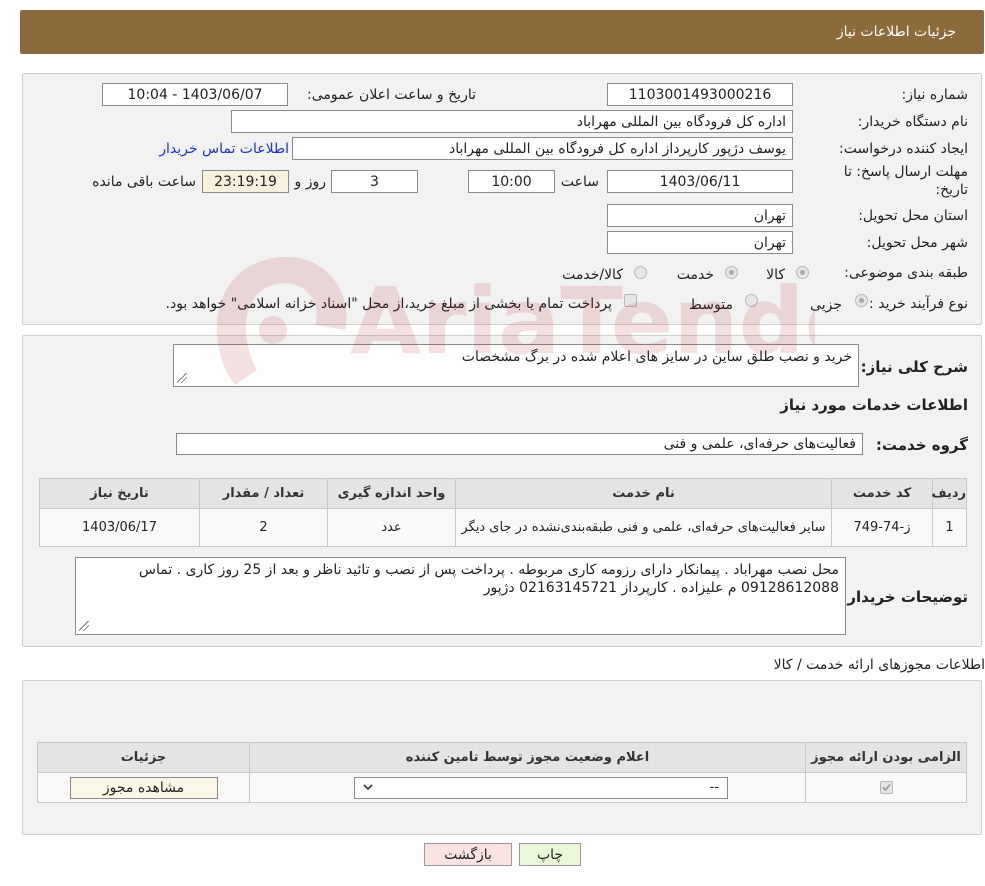 The width and height of the screenshot is (985, 886). I want to click on service-group-label: گروه خدمت:, so click(921, 445).